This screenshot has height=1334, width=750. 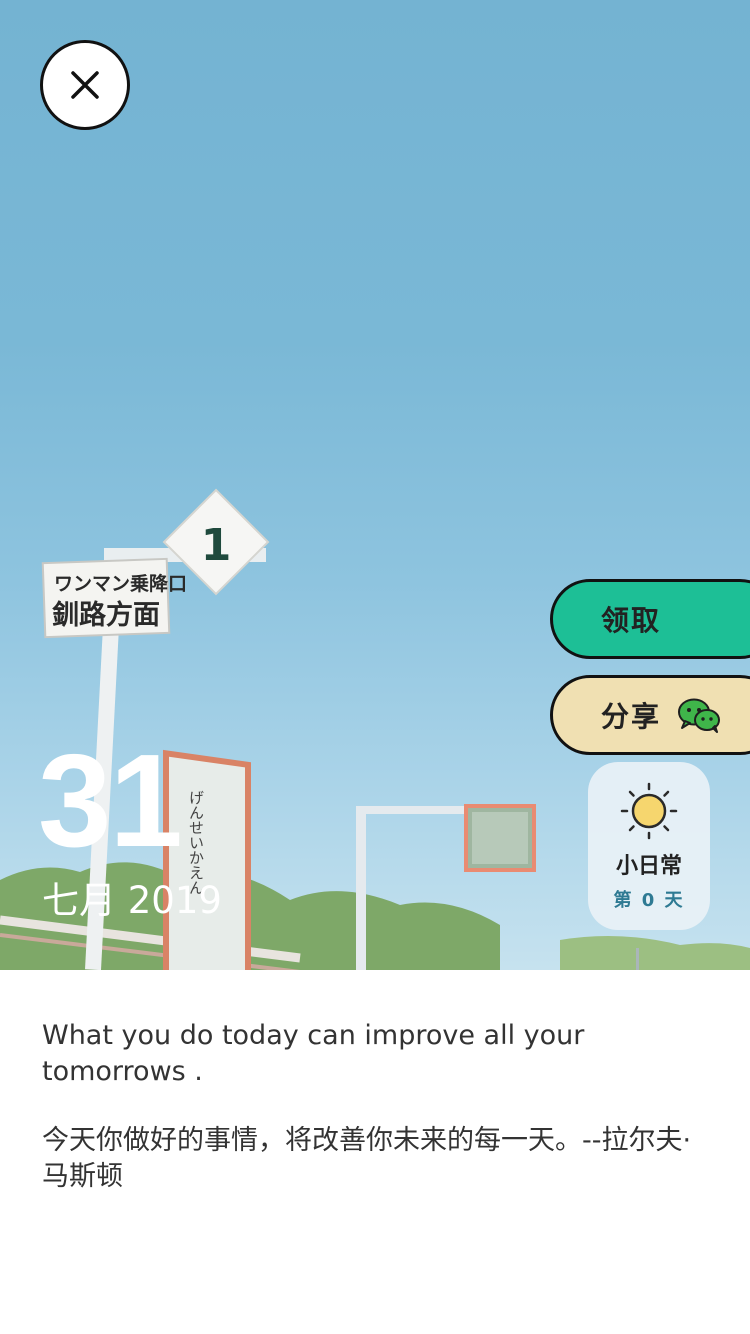 What do you see at coordinates (648, 866) in the screenshot?
I see `daily-title: 小日常` at bounding box center [648, 866].